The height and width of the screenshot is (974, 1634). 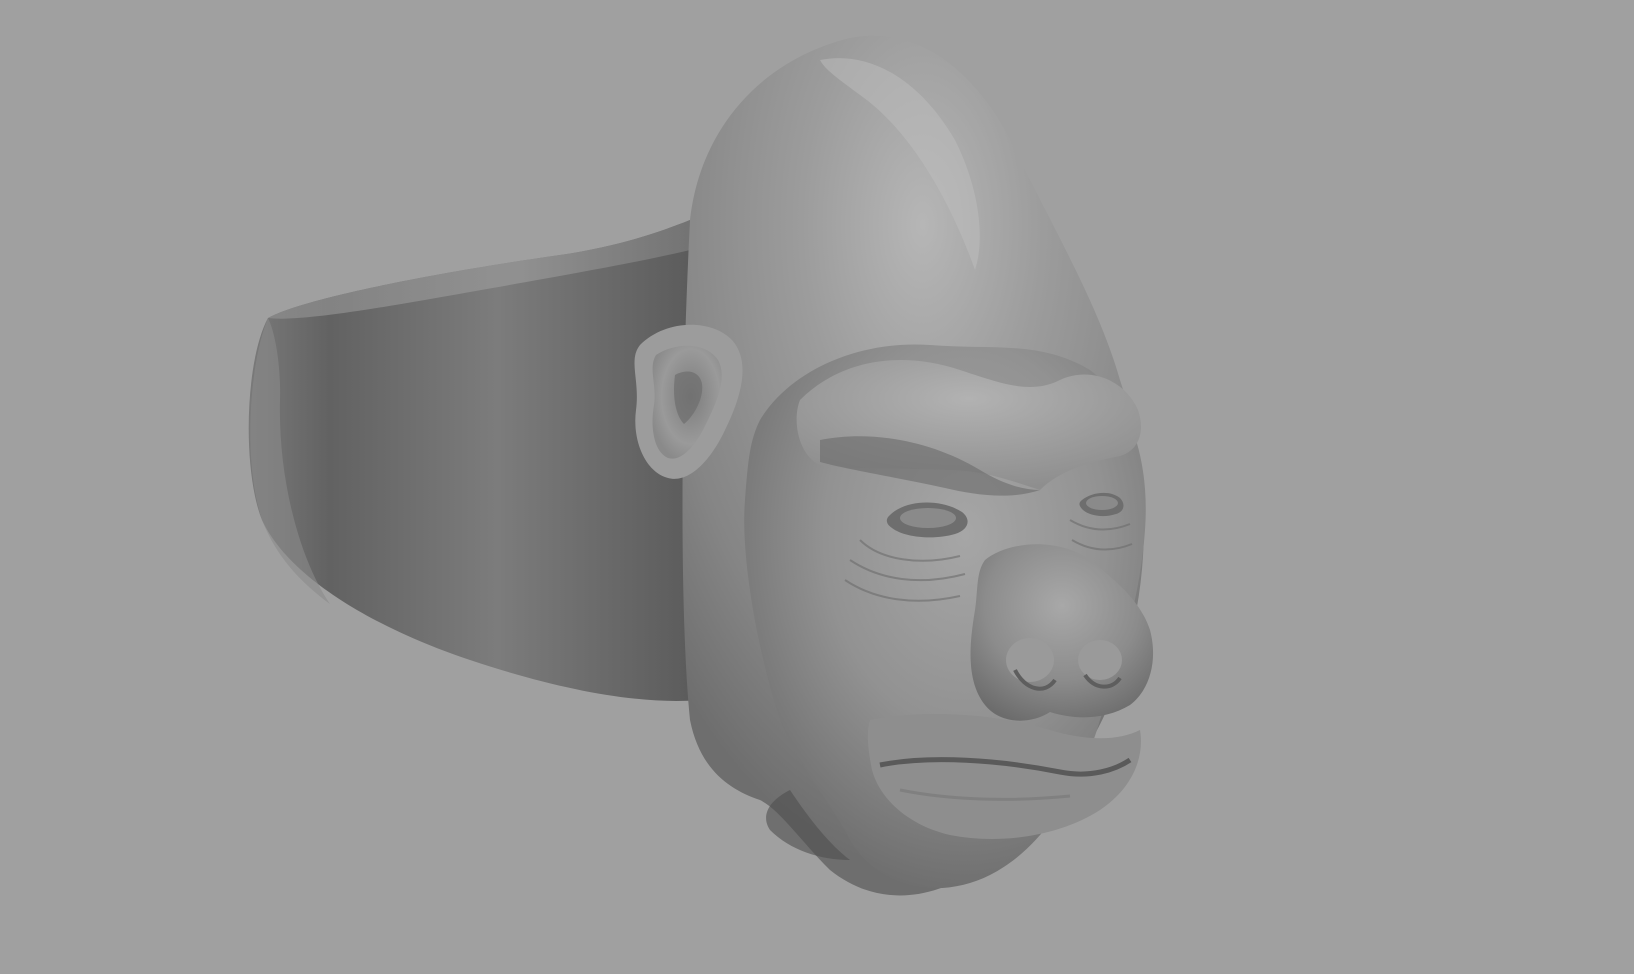 I want to click on ring-band, so click(x=474, y=460).